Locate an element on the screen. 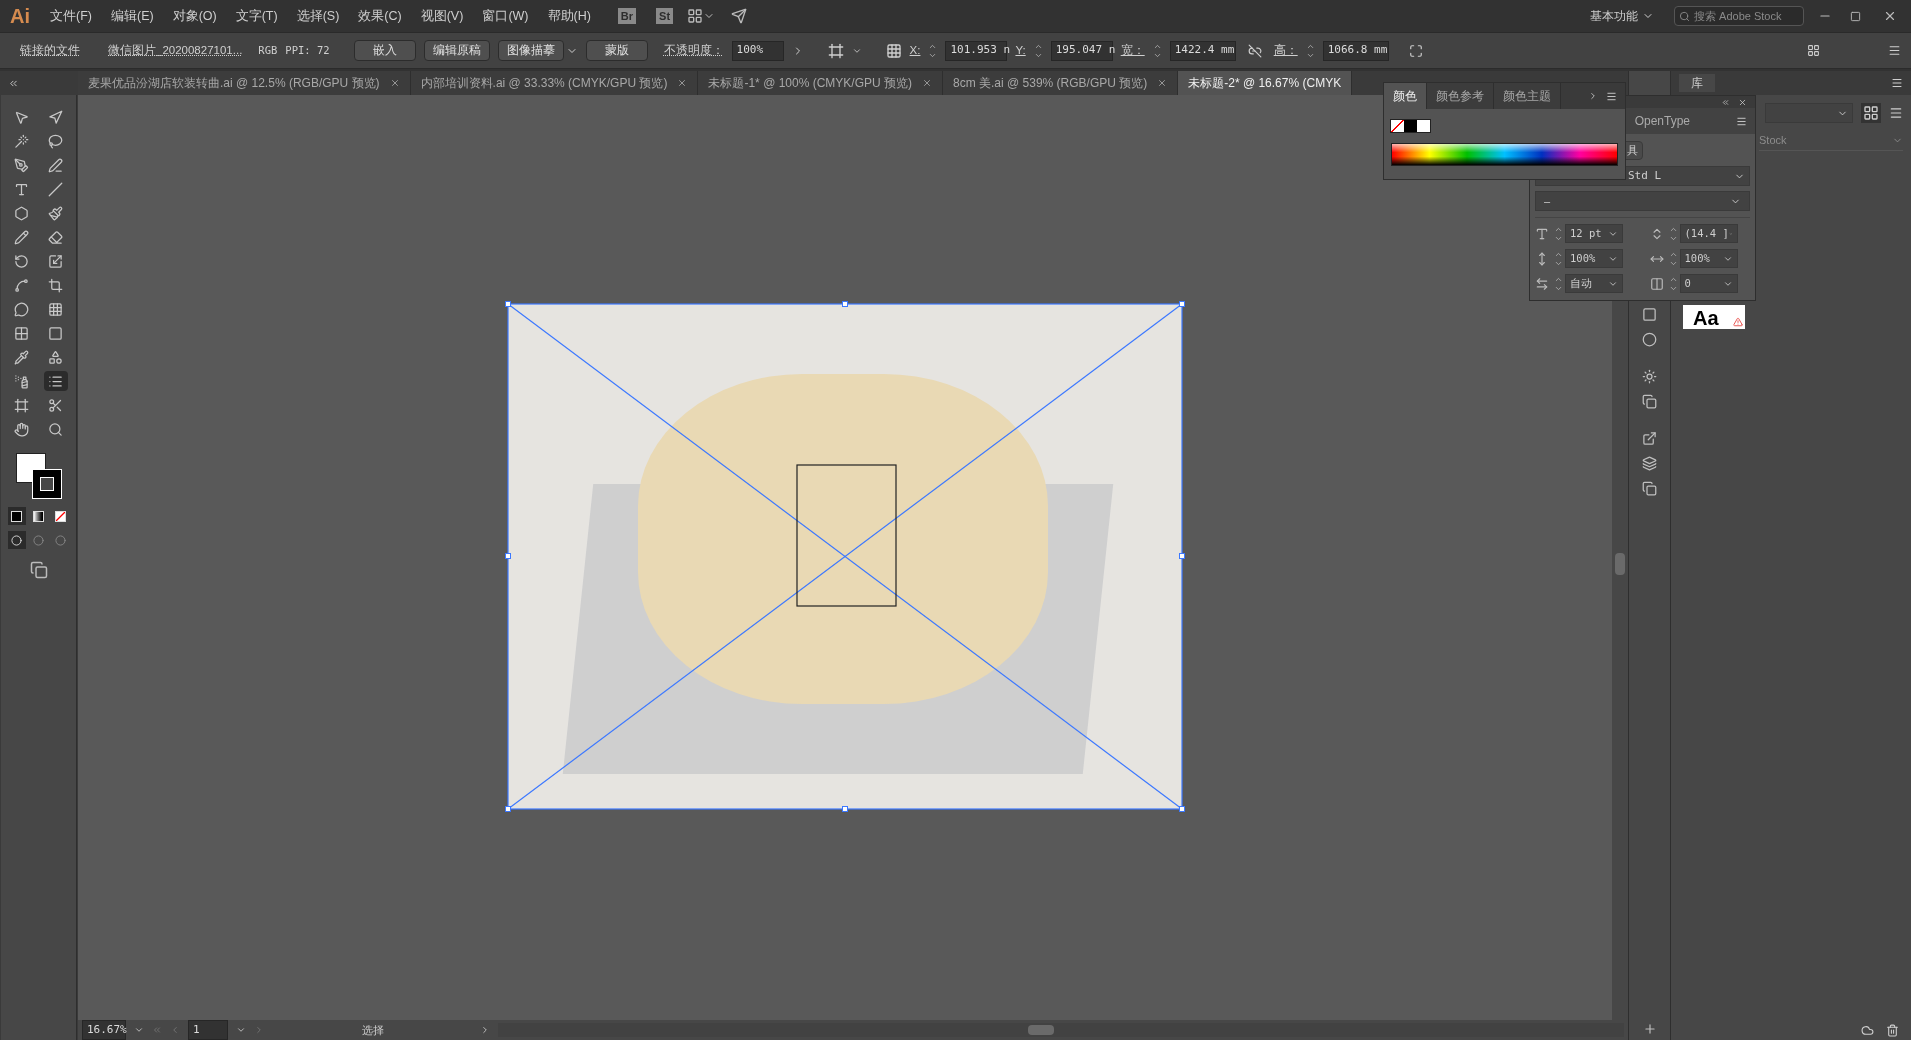  maximize-icon is located at coordinates (1855, 16).